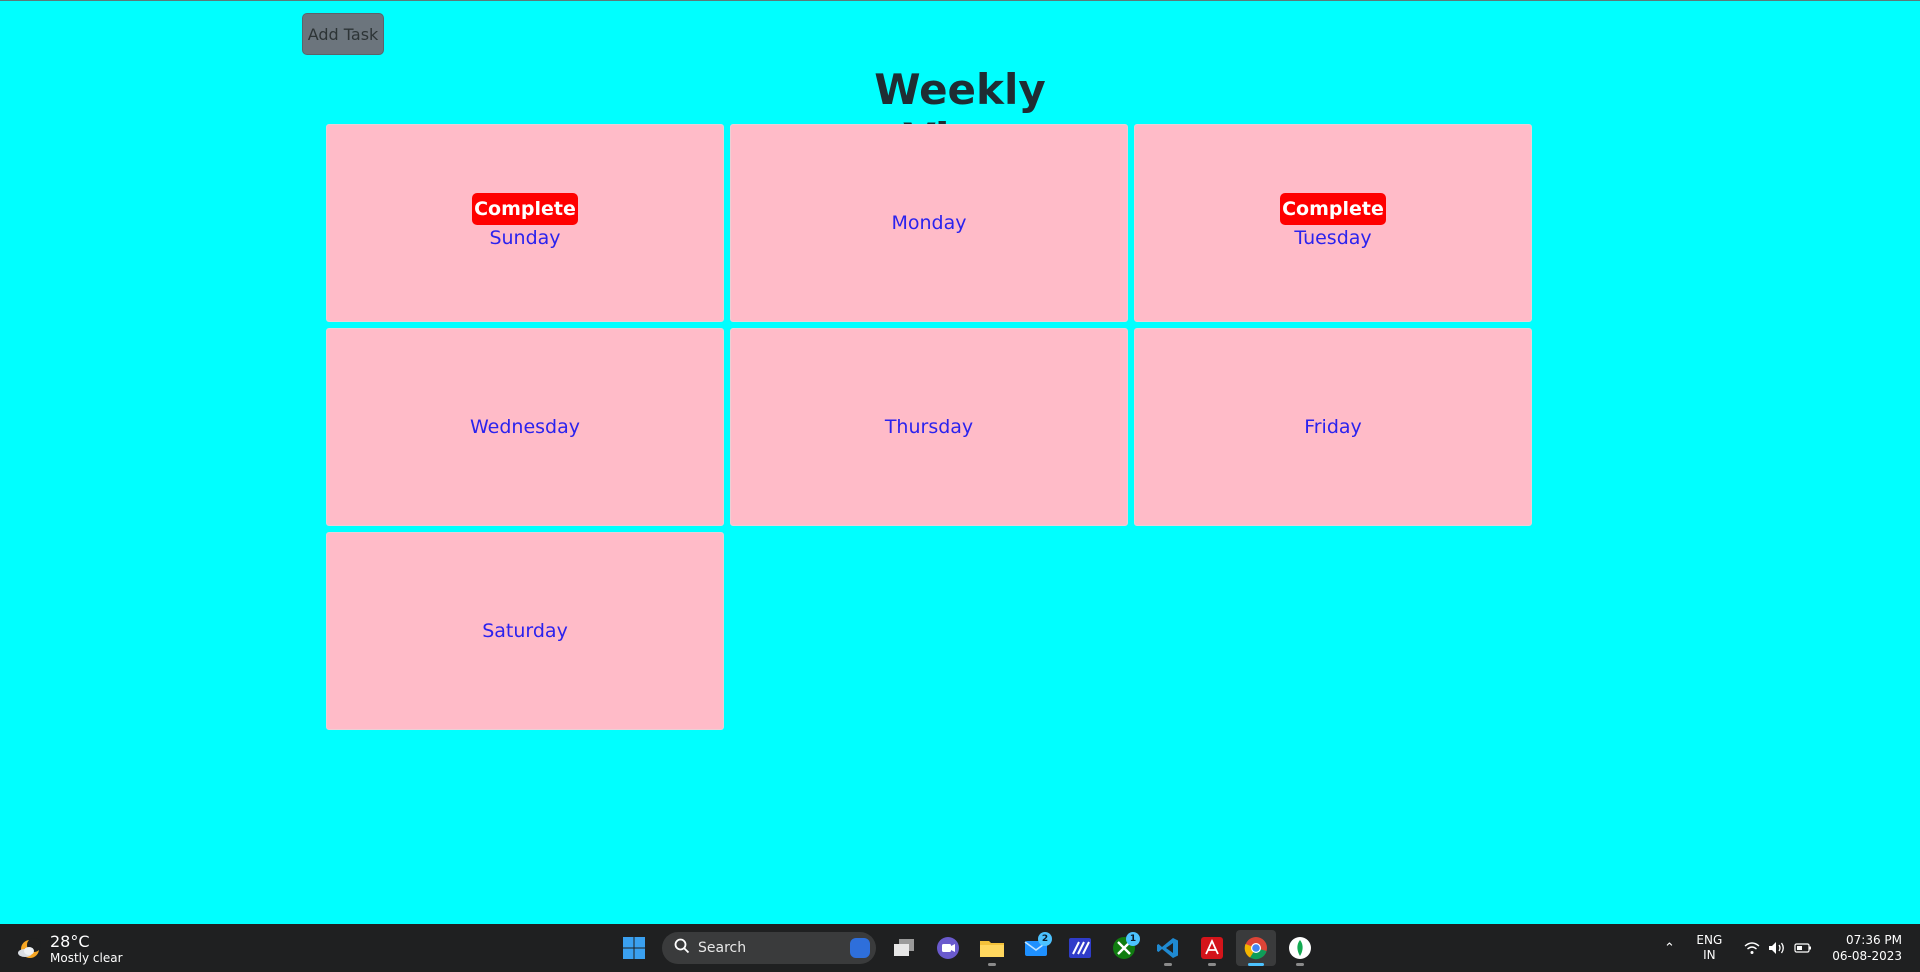  Describe the element at coordinates (769, 948) in the screenshot. I see `taskbar-search: Search` at that location.